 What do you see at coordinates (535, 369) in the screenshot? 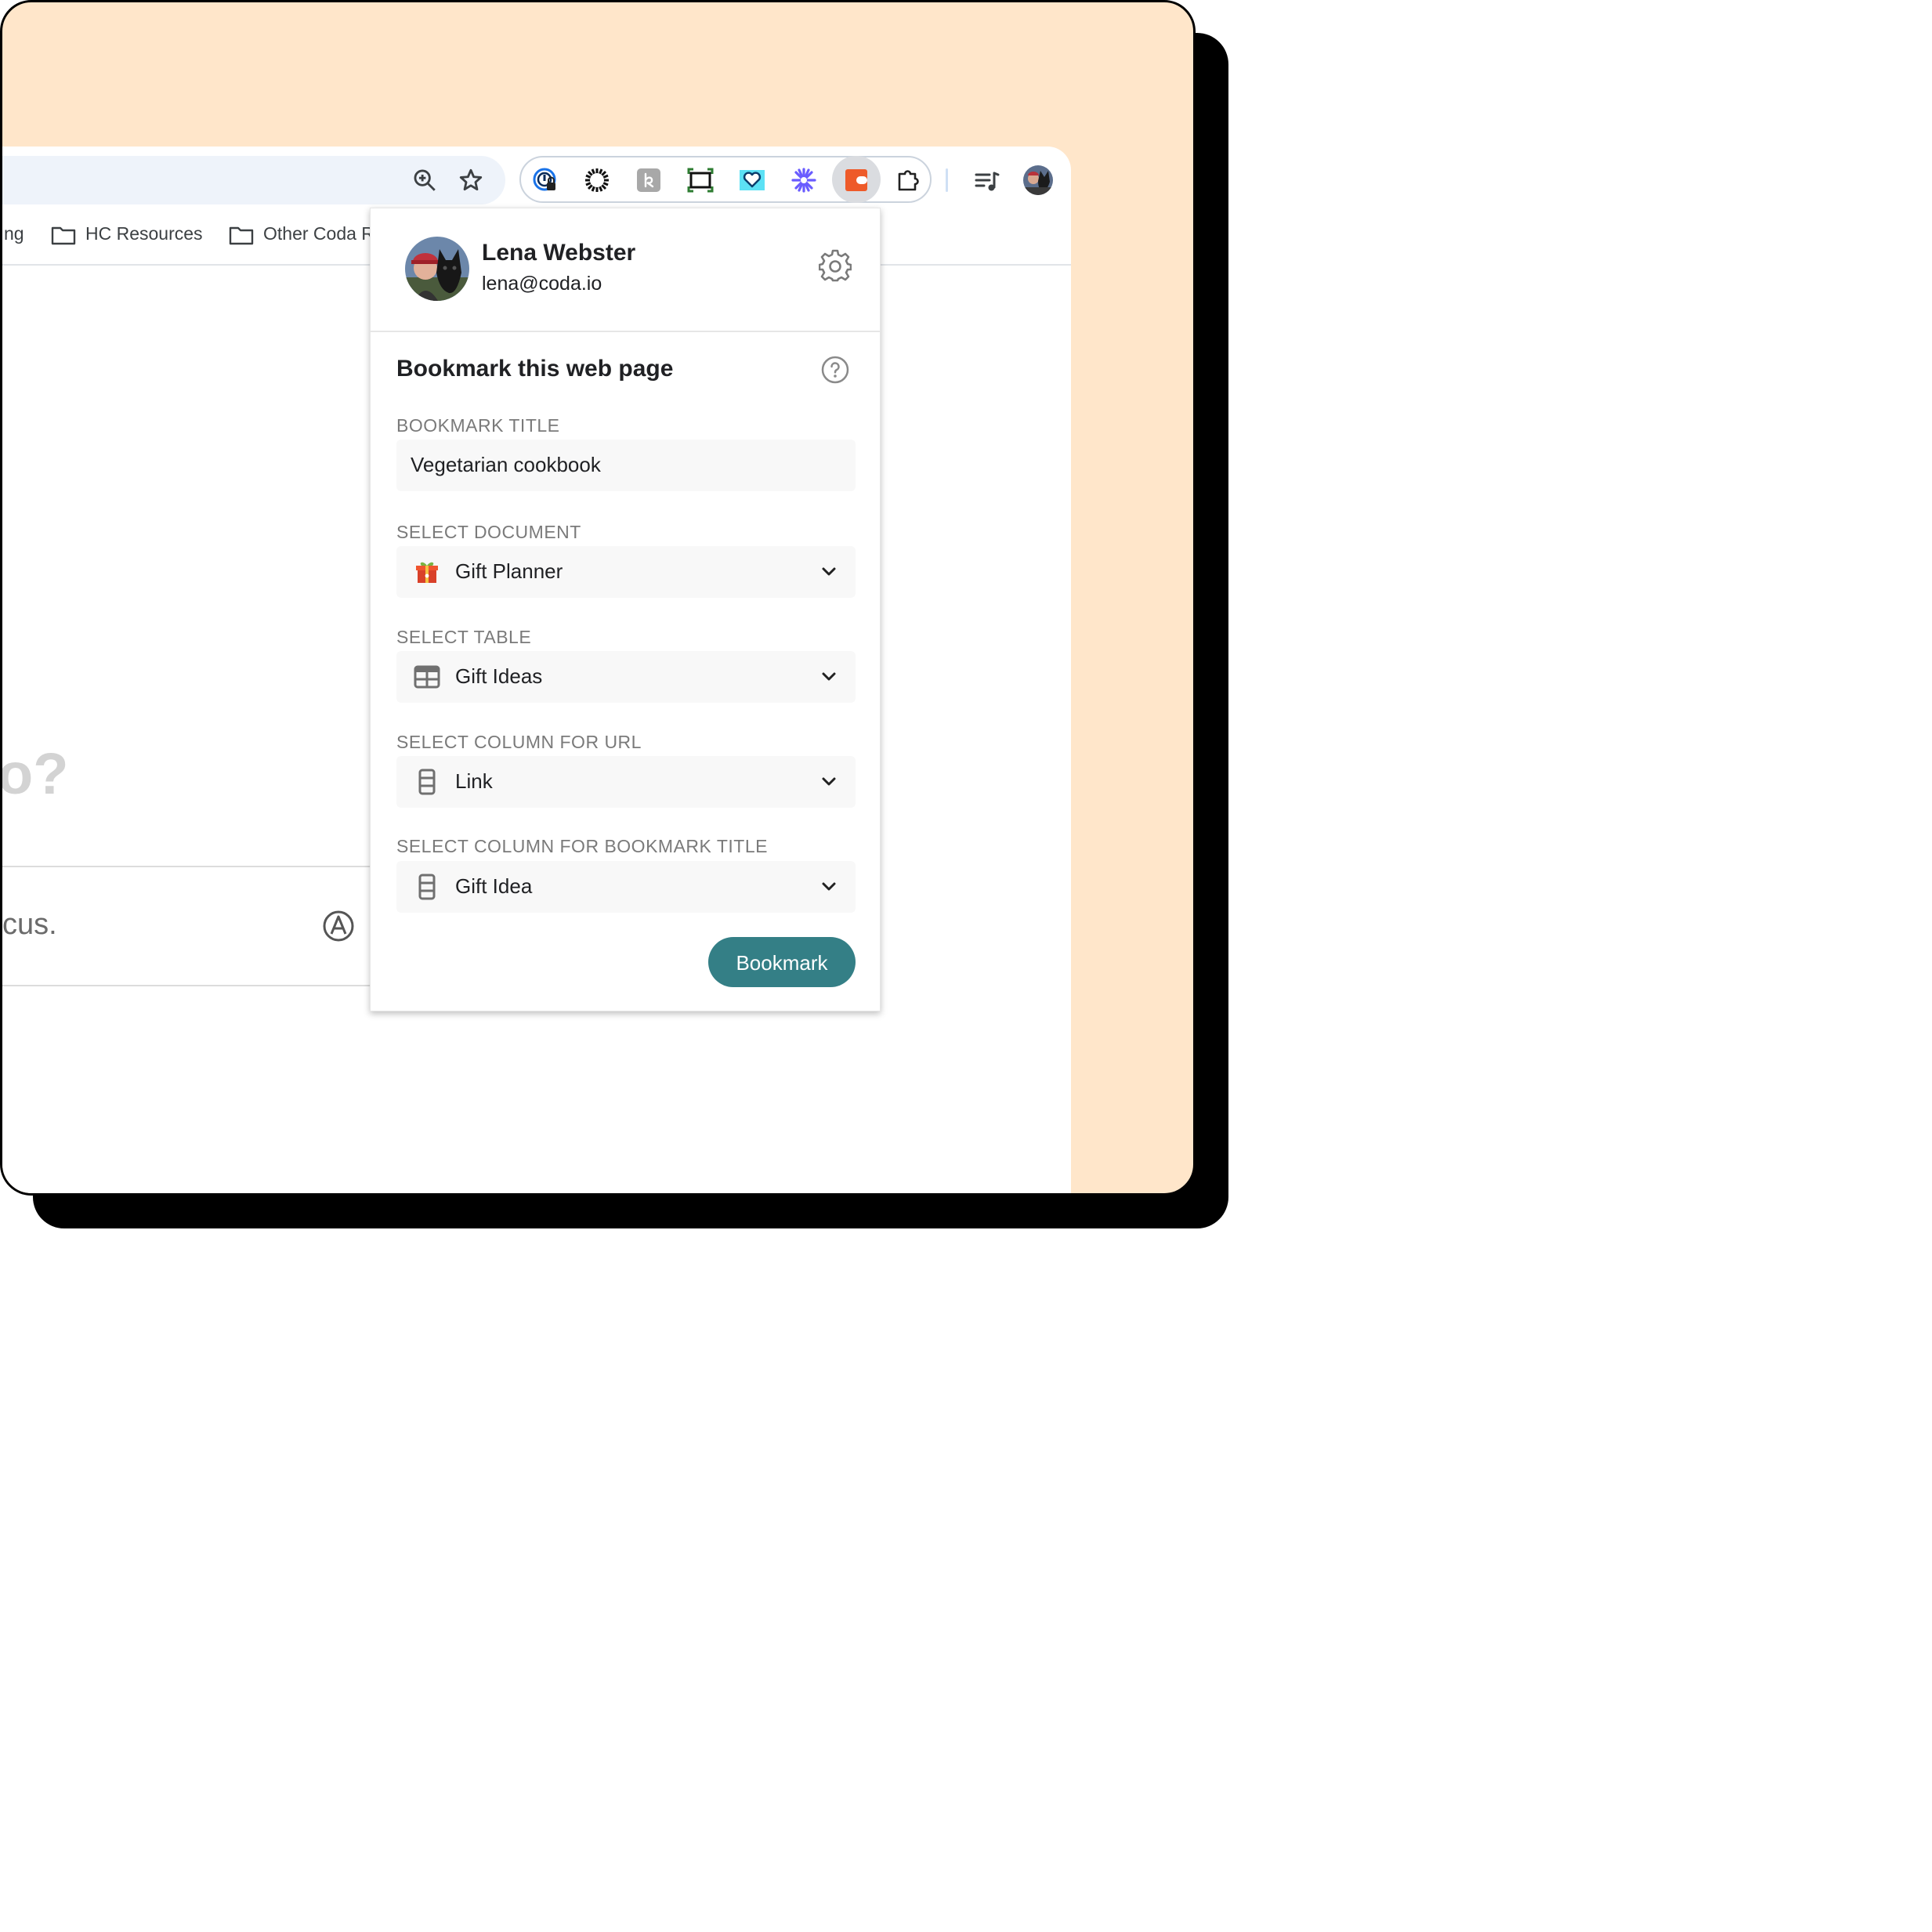
I see `section-title: Bookmark this web page` at bounding box center [535, 369].